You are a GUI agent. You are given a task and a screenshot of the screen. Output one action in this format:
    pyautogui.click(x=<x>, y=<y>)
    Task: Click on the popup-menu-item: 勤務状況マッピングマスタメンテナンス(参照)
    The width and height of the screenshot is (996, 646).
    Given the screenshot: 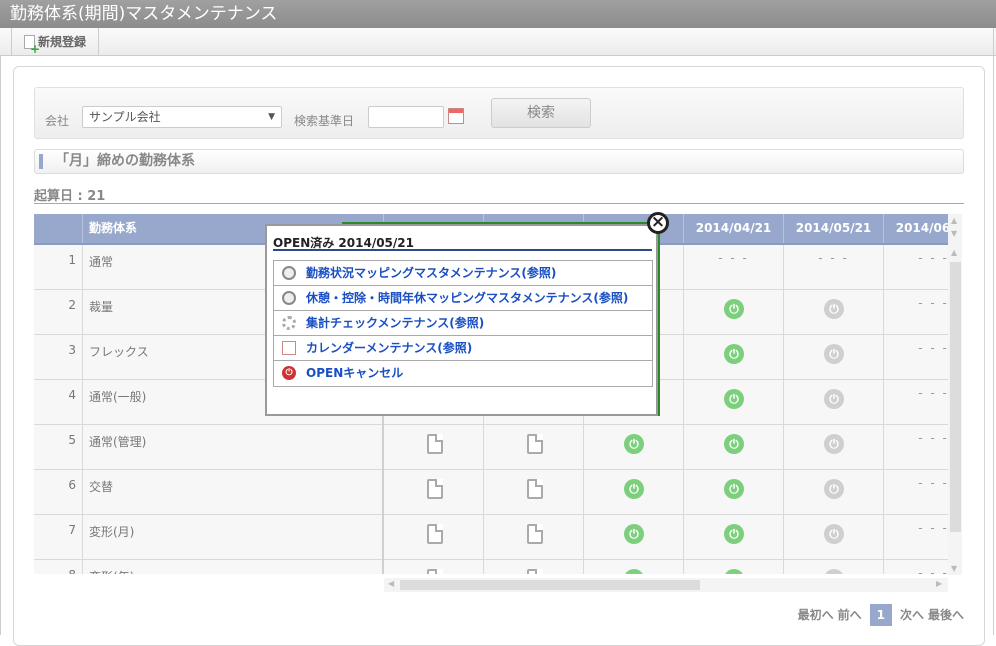 What is the action you would take?
    pyautogui.click(x=463, y=273)
    